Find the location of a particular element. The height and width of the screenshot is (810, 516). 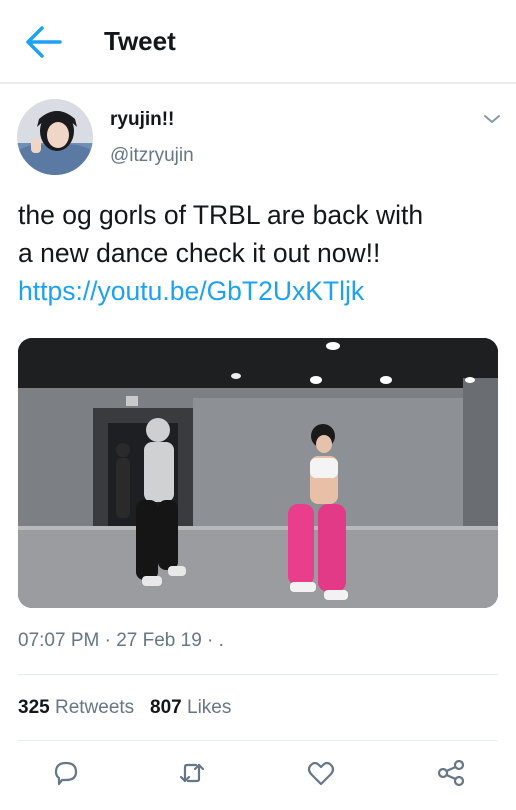

reply-button is located at coordinates (66, 773).